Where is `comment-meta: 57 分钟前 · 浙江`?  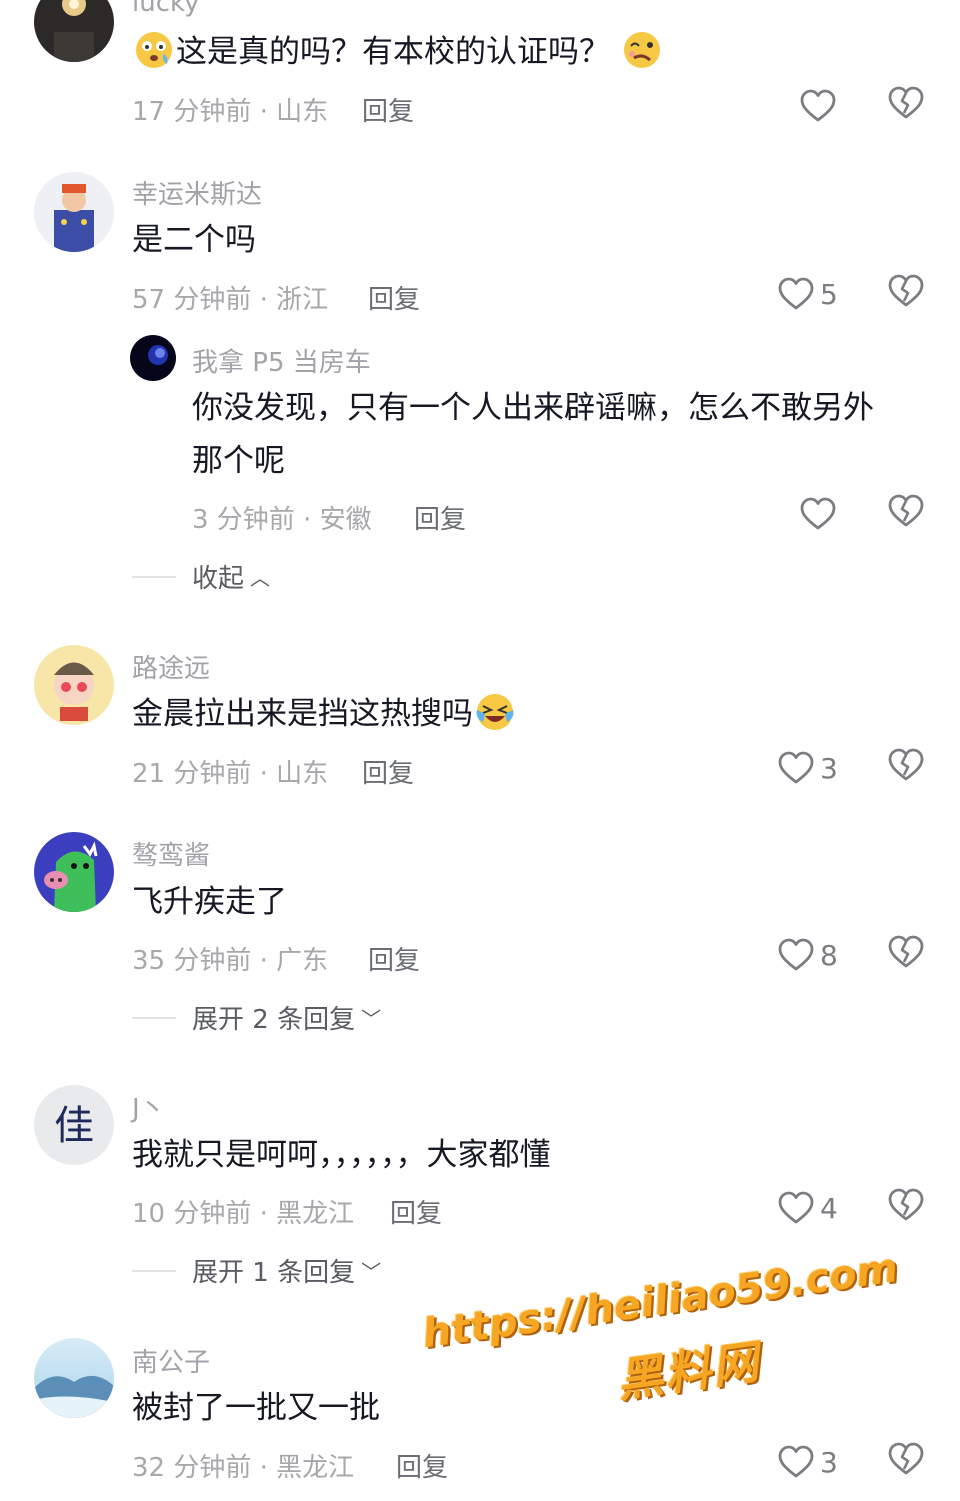 comment-meta: 57 分钟前 · 浙江 is located at coordinates (230, 300).